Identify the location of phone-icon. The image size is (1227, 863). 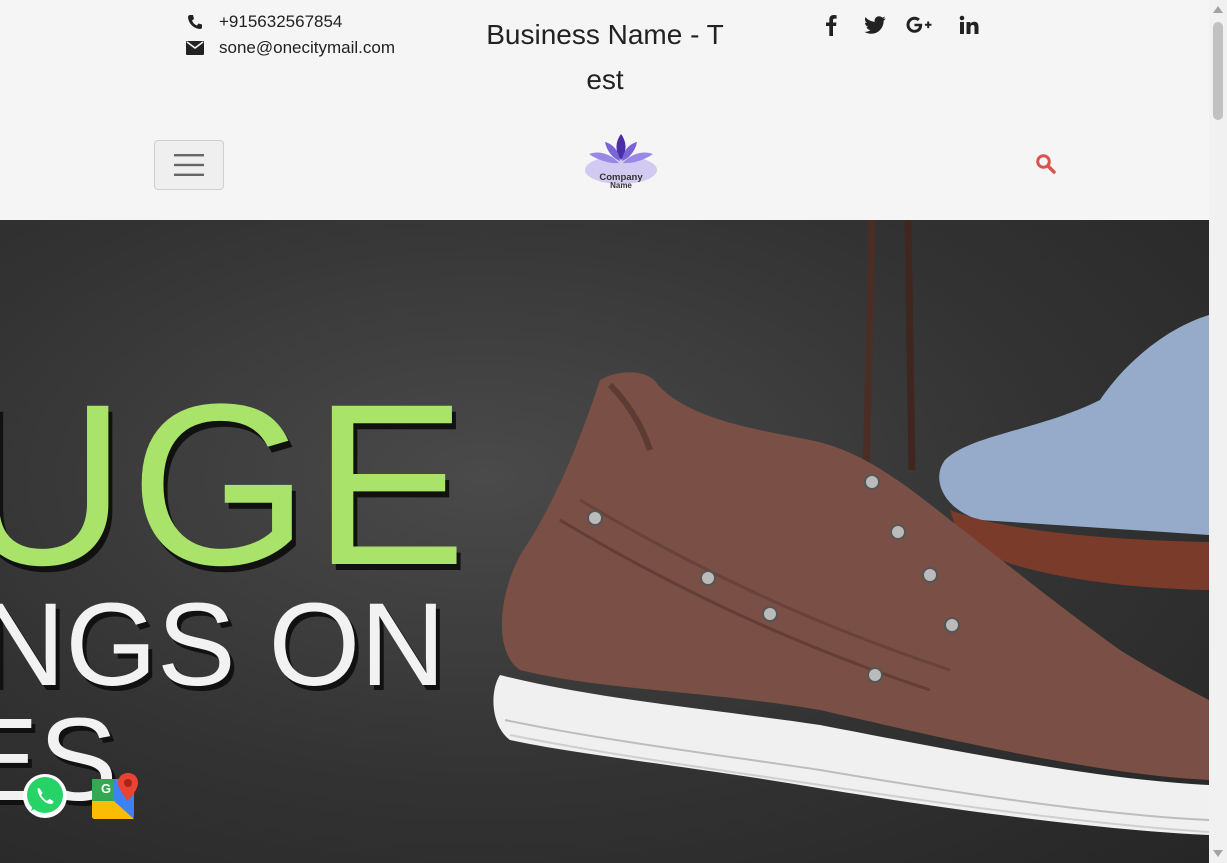
(195, 22).